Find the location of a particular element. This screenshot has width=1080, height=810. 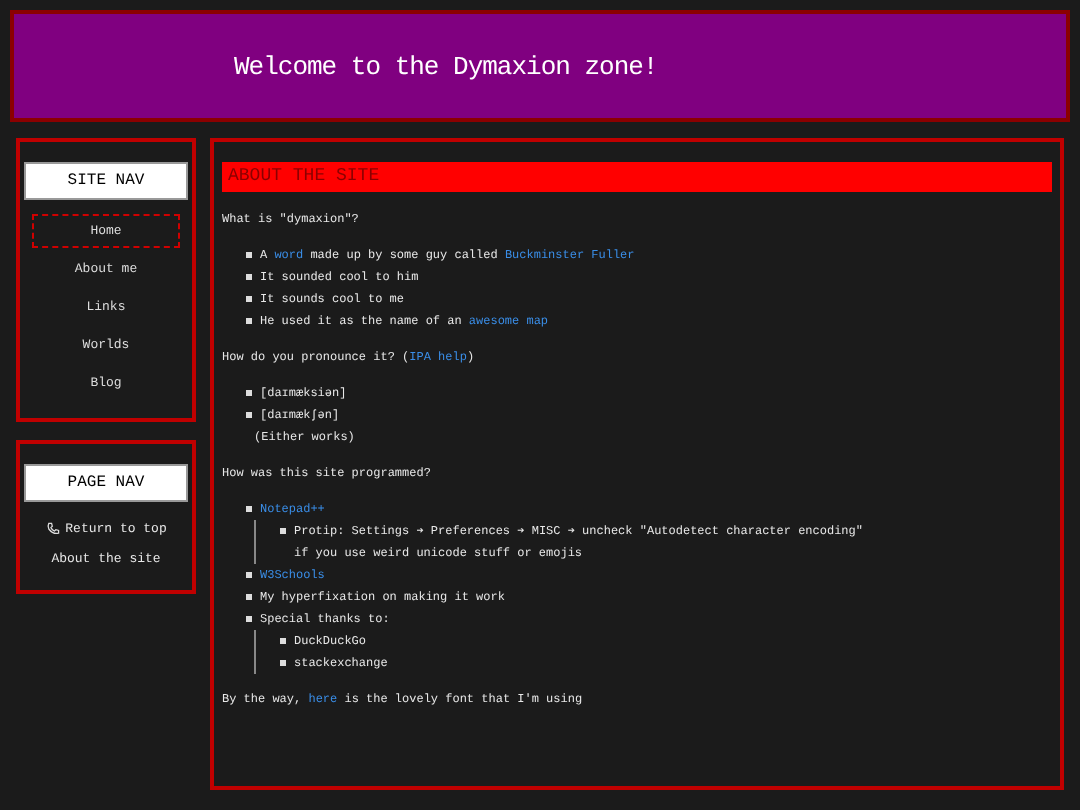

panel-title: PAGE NAV is located at coordinates (106, 483).